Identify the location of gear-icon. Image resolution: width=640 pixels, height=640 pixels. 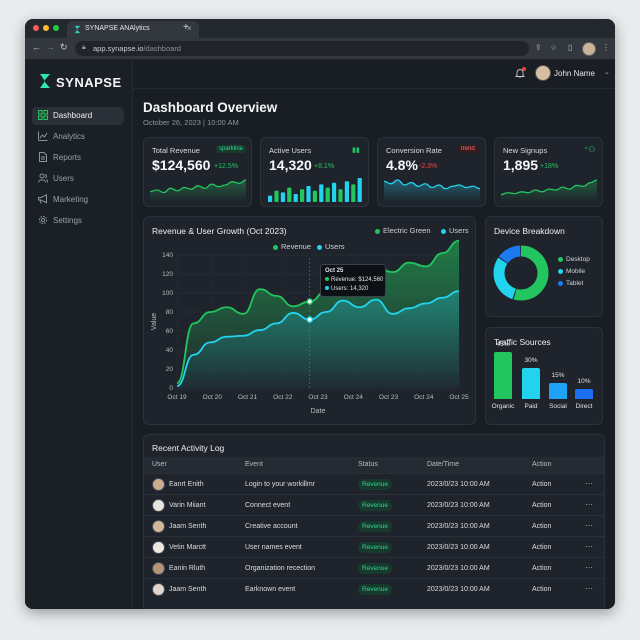
(43, 220).